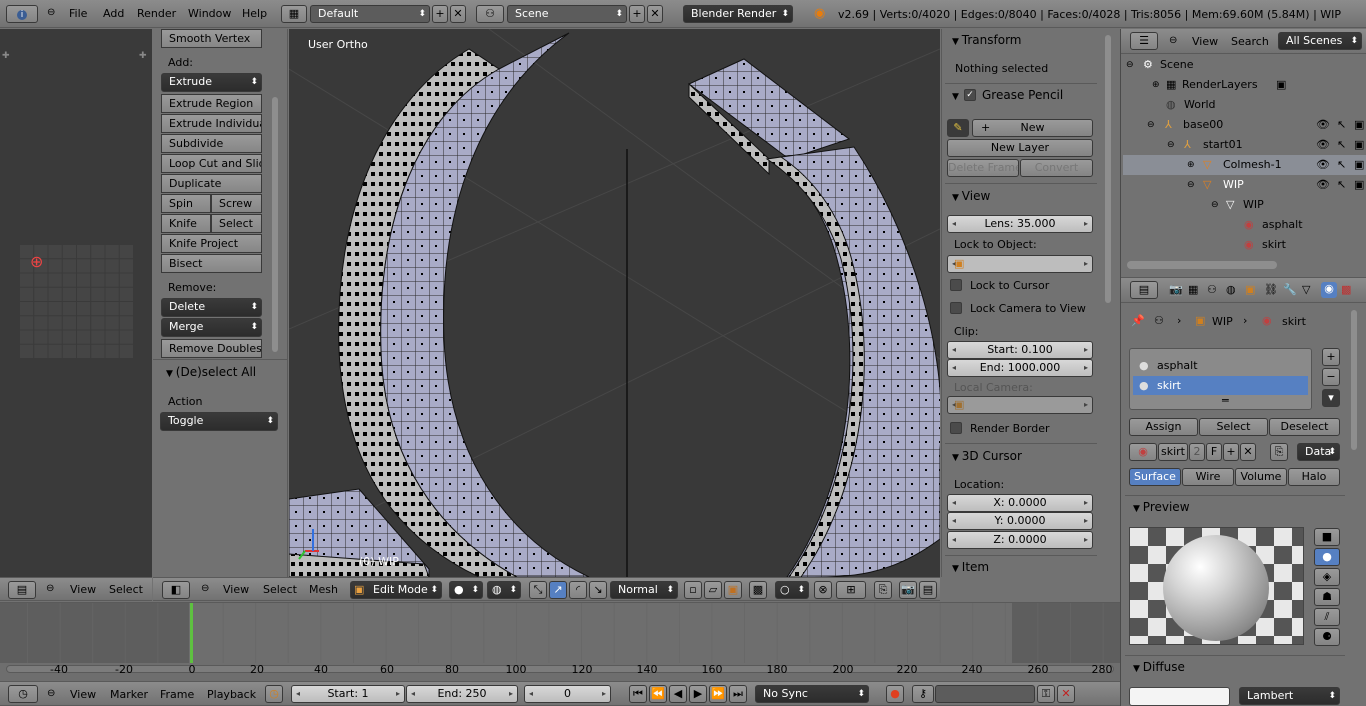 This screenshot has width=1366, height=706. I want to click on menu-playback: Playback, so click(231, 694).